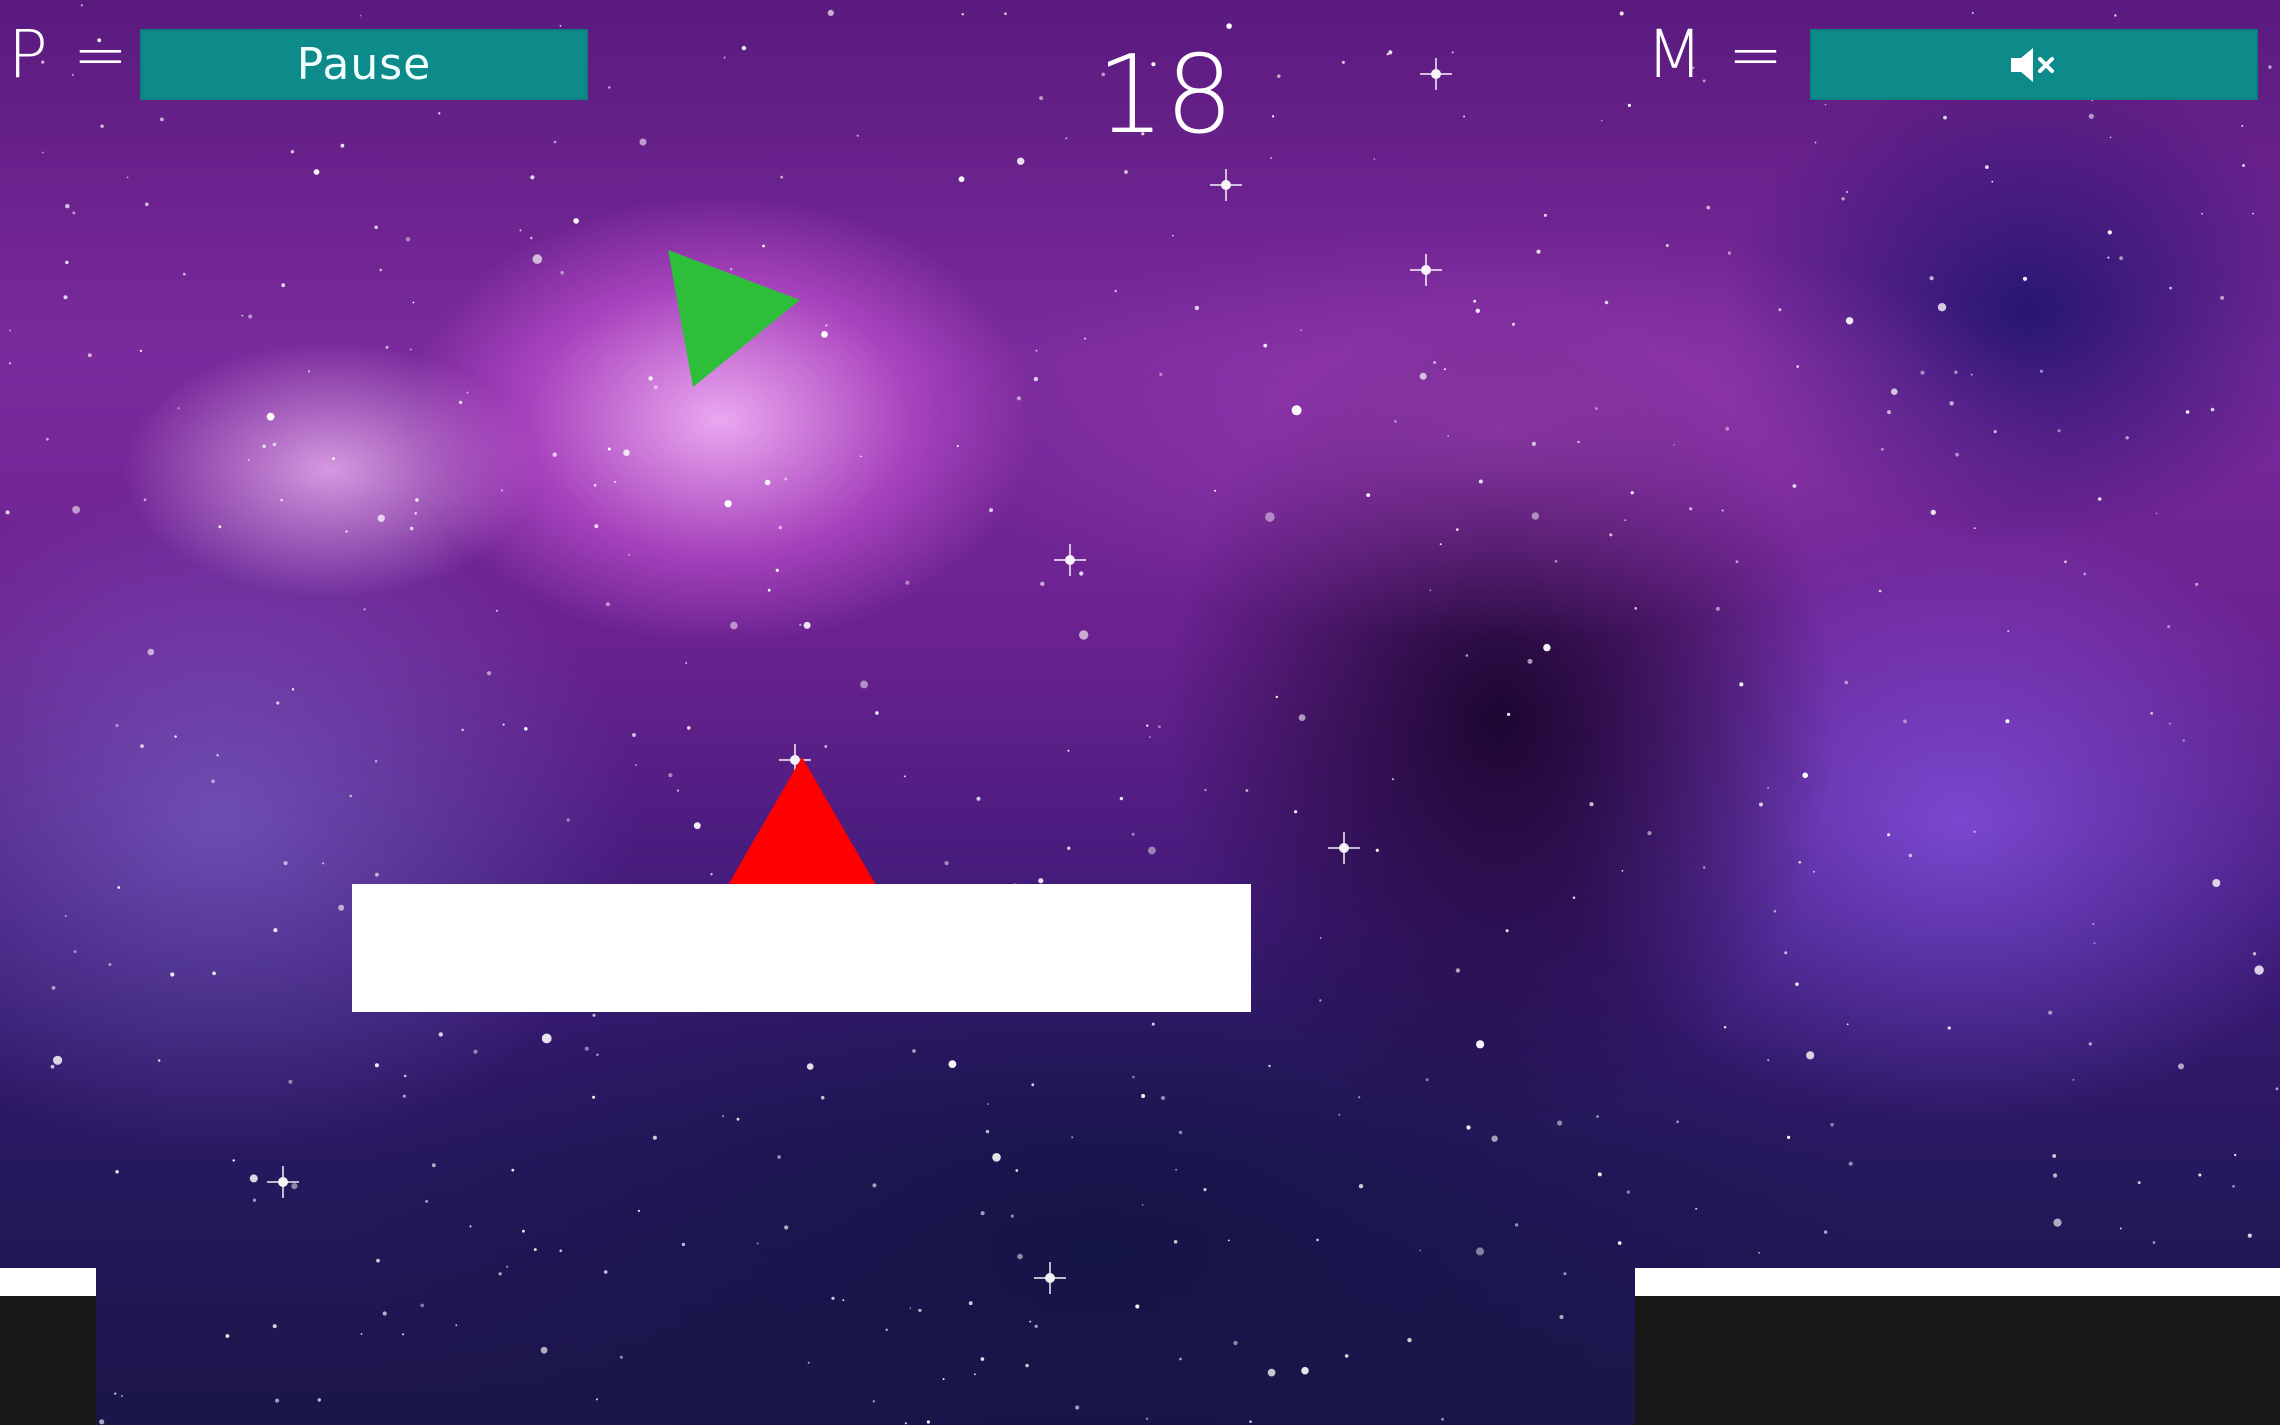  Describe the element at coordinates (48, 1360) in the screenshot. I see `ground-left-block` at that location.